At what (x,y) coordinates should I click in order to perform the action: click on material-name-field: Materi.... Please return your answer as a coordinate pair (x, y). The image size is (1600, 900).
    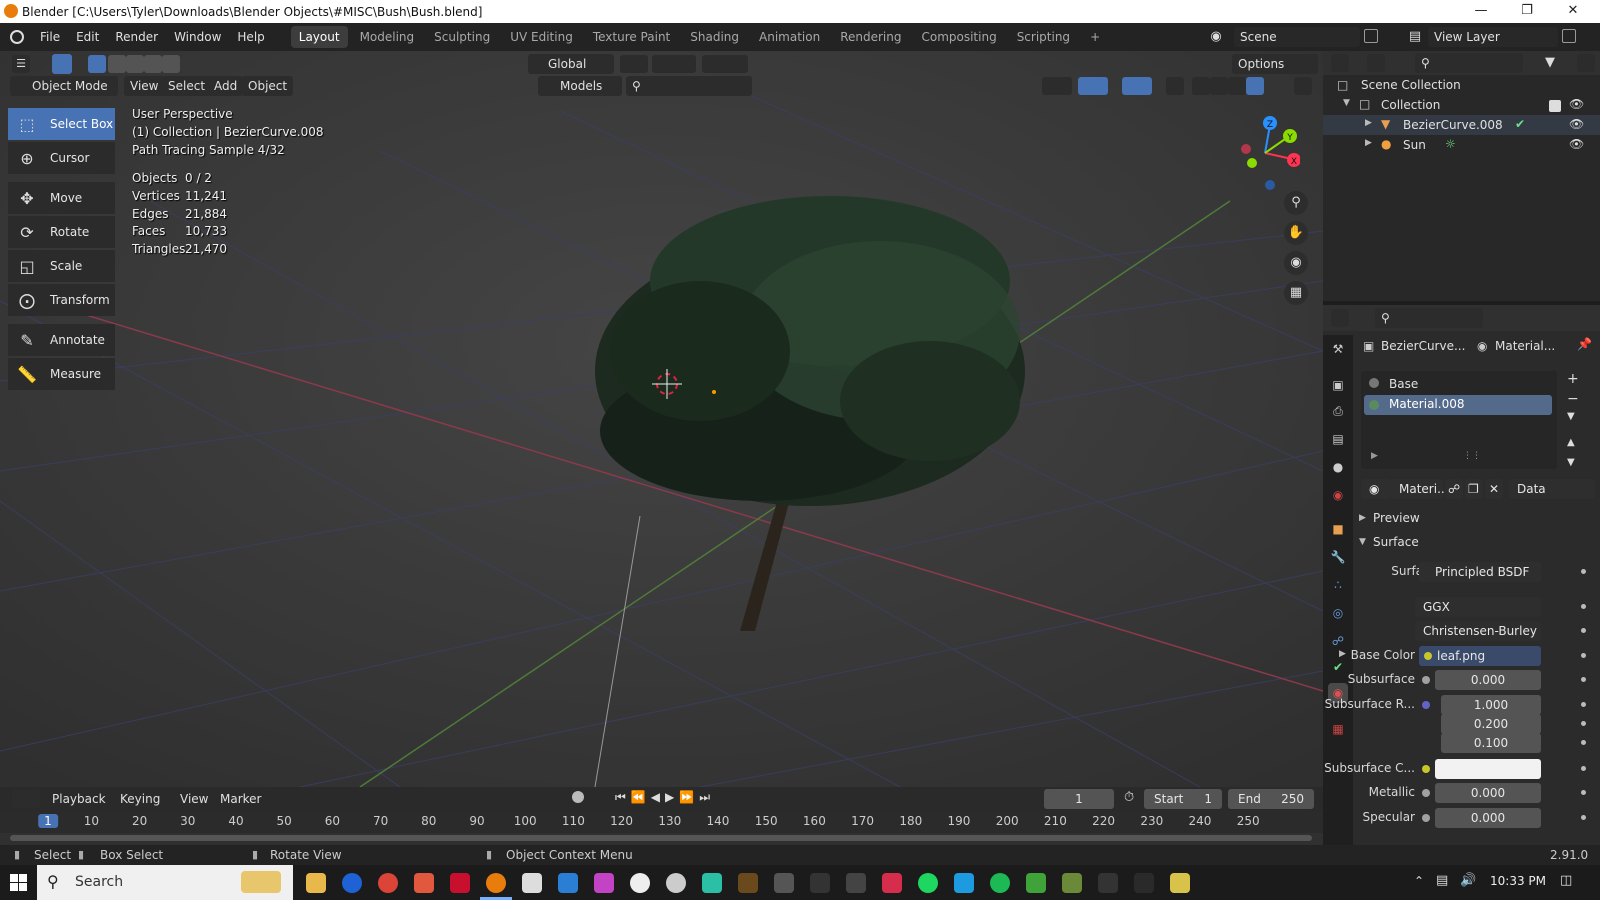
    Looking at the image, I should click on (1420, 489).